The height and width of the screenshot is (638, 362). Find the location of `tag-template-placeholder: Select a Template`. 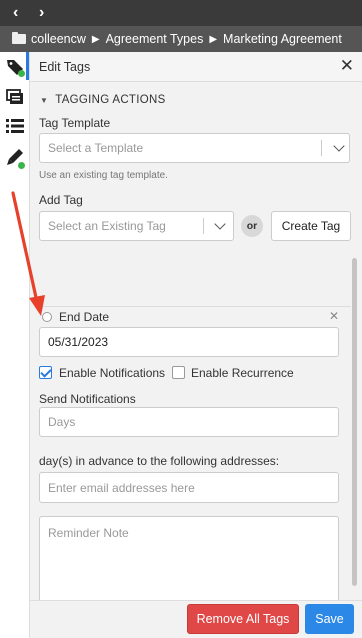

tag-template-placeholder: Select a Template is located at coordinates (96, 148).